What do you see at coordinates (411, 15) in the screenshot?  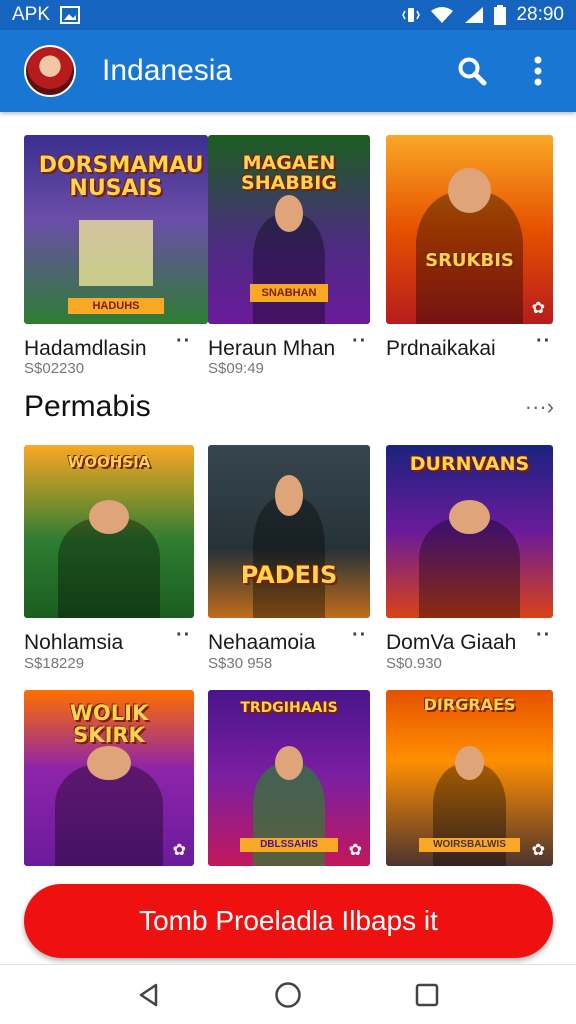 I see `vibrate-icon` at bounding box center [411, 15].